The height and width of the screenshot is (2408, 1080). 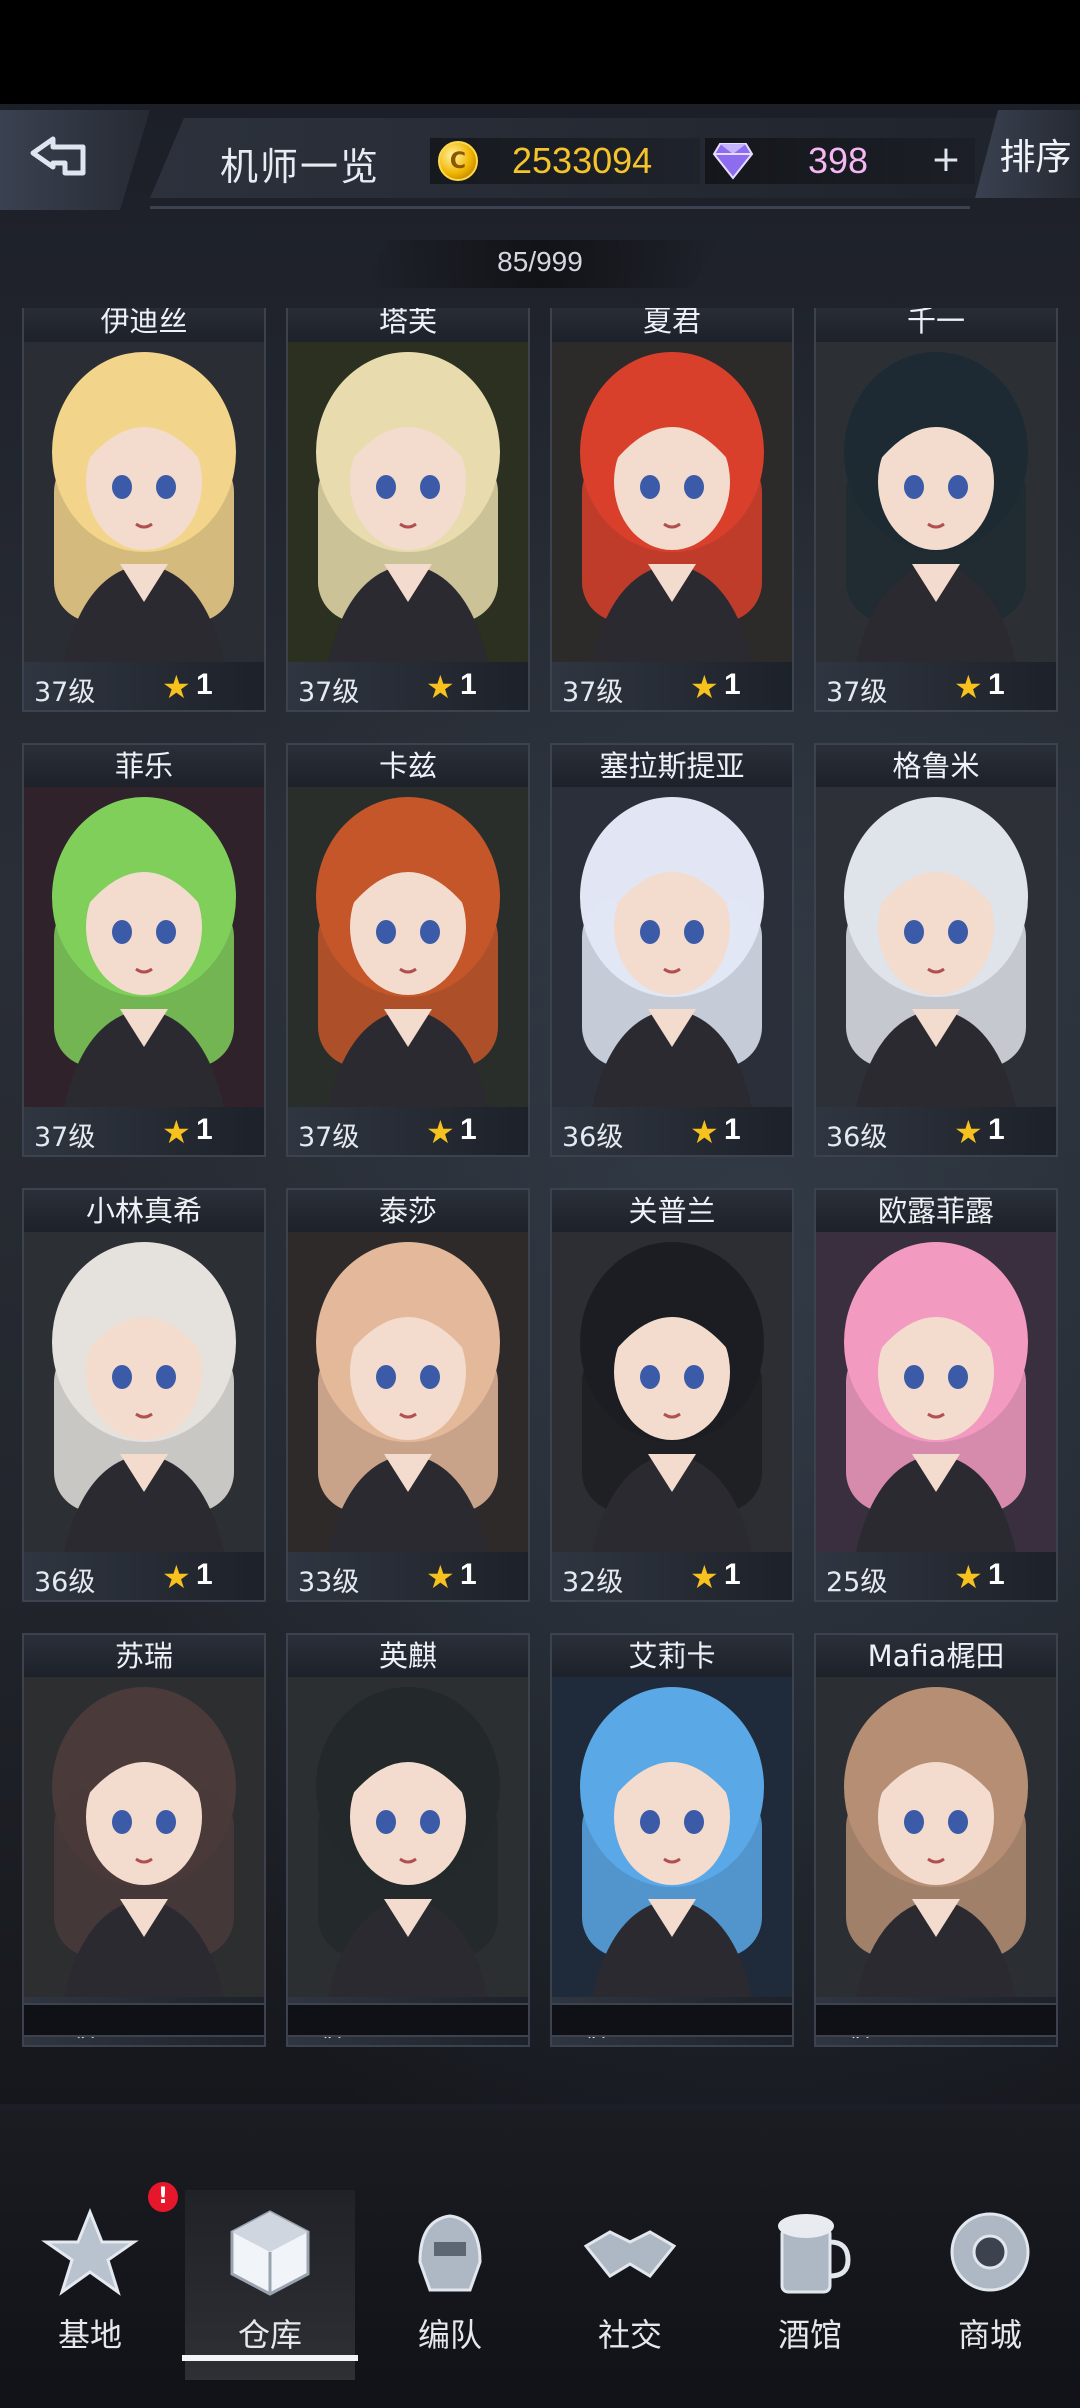 I want to click on pilot-card: 菲乐 37级 ★ 1, so click(x=144, y=950).